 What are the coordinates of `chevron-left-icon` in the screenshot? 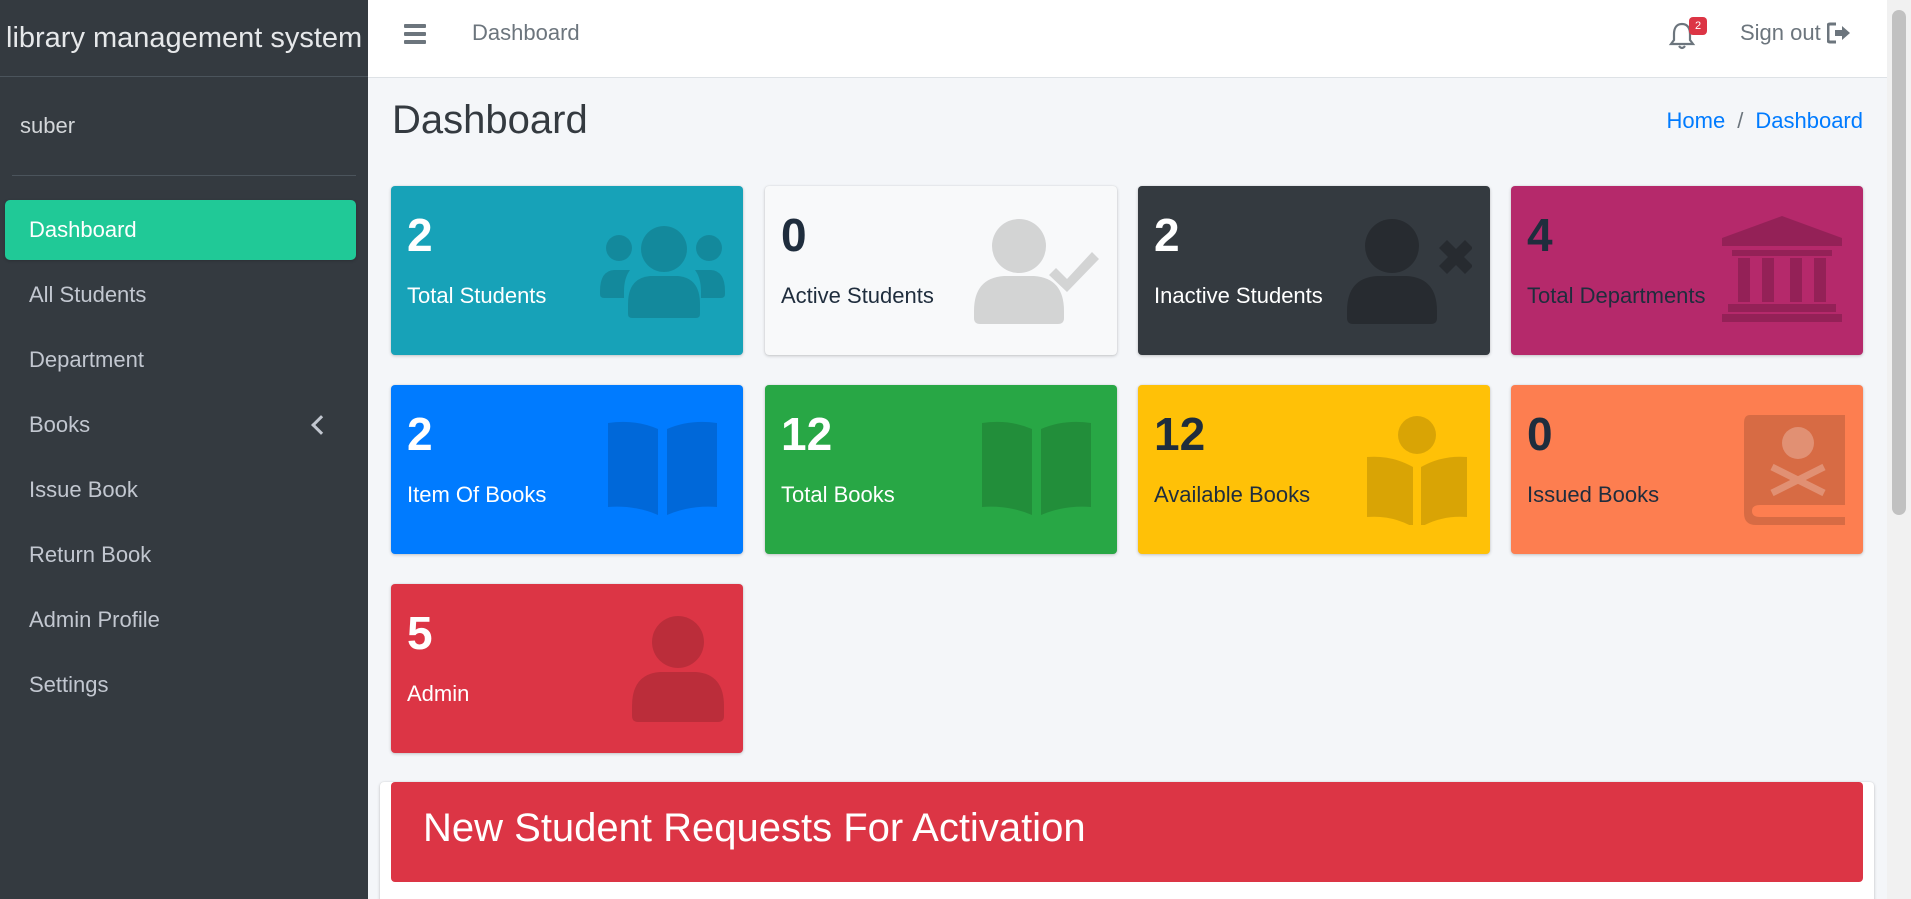 It's located at (321, 425).